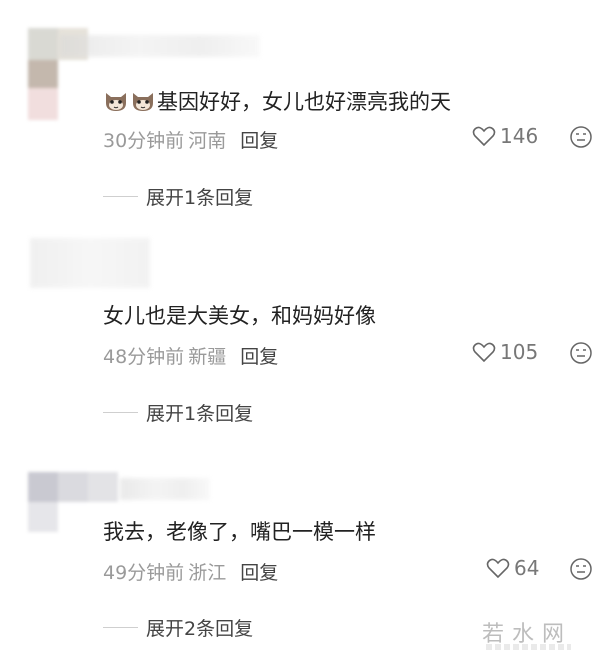 The height and width of the screenshot is (654, 600). What do you see at coordinates (90, 263) in the screenshot?
I see `avatar-blurred` at bounding box center [90, 263].